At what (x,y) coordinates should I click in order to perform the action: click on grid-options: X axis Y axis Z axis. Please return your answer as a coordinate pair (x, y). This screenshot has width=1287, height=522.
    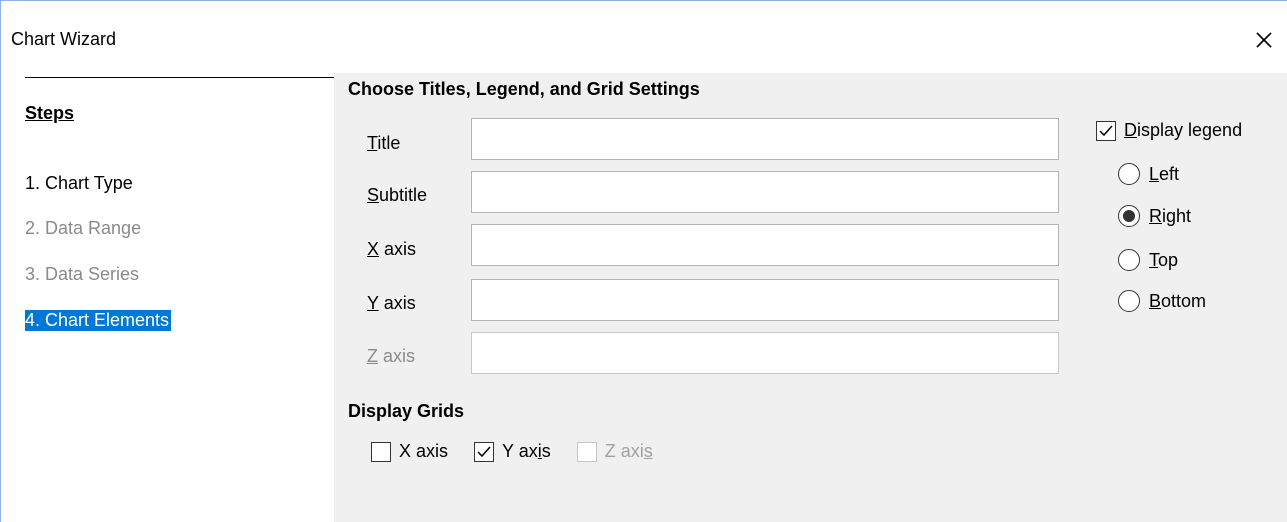
    Looking at the image, I should click on (525, 451).